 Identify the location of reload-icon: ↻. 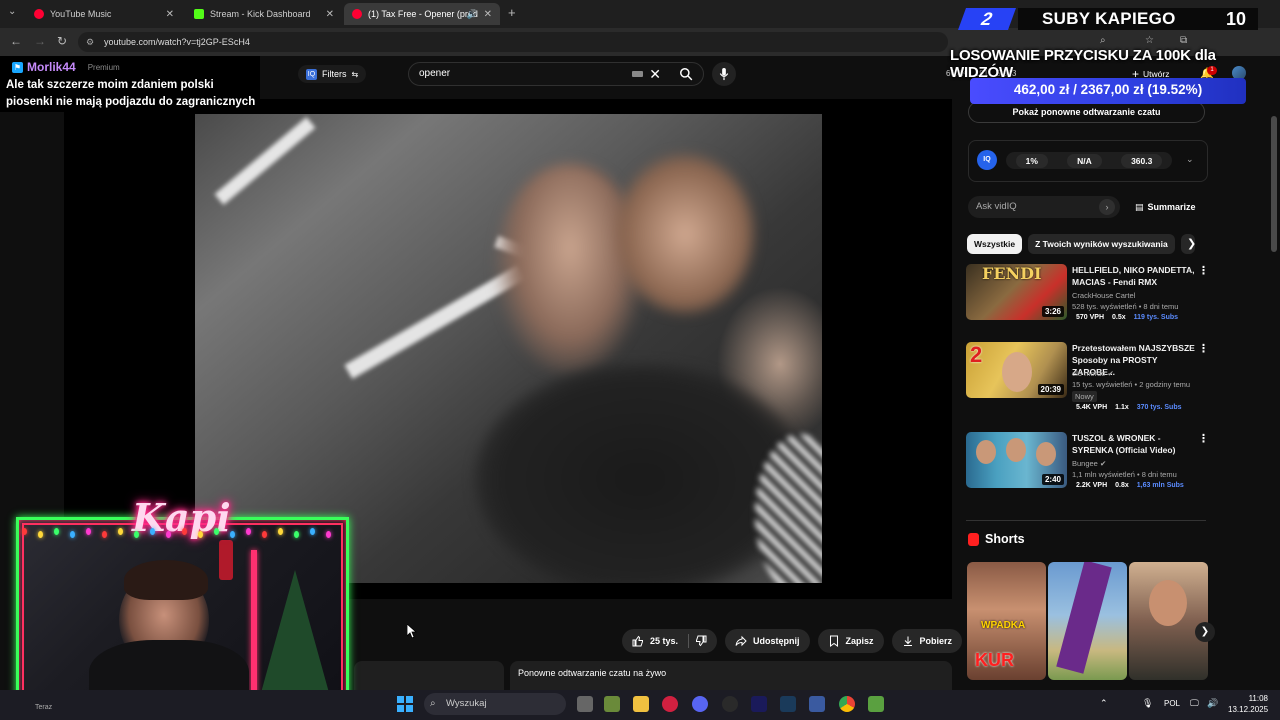
(62, 41).